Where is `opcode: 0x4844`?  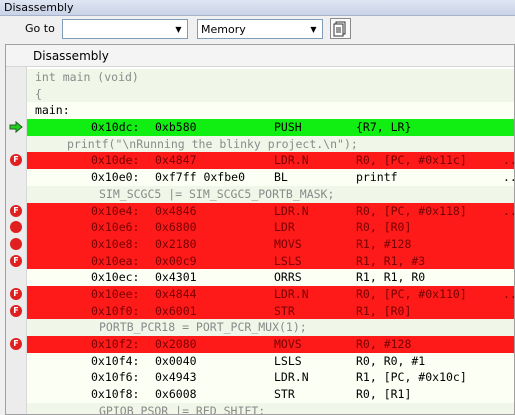 opcode: 0x4844 is located at coordinates (176, 293).